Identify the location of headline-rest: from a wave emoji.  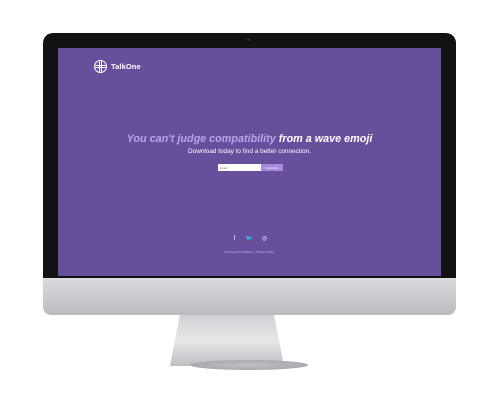
(324, 139).